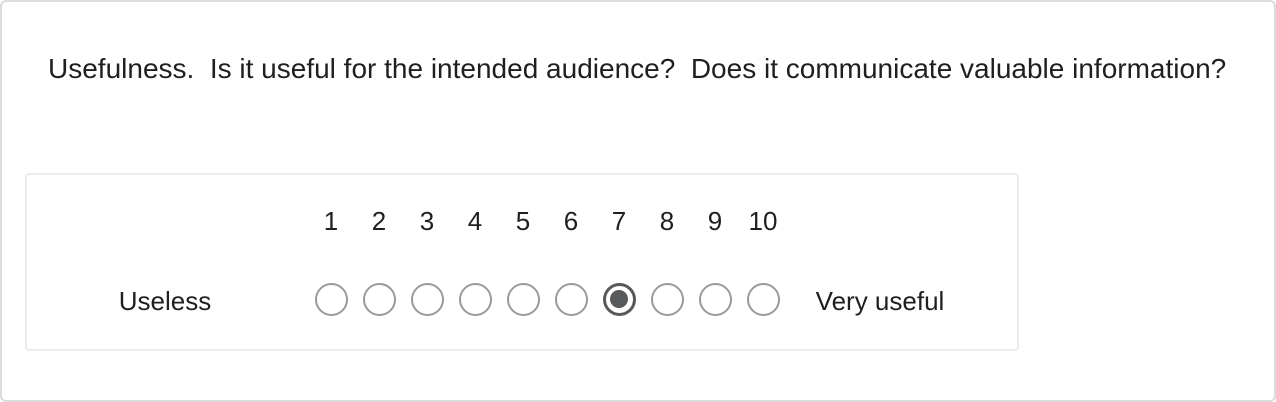 The height and width of the screenshot is (402, 1276). I want to click on scale-numbers: 1 2 3 4 5 6 7 8 9 10, so click(547, 221).